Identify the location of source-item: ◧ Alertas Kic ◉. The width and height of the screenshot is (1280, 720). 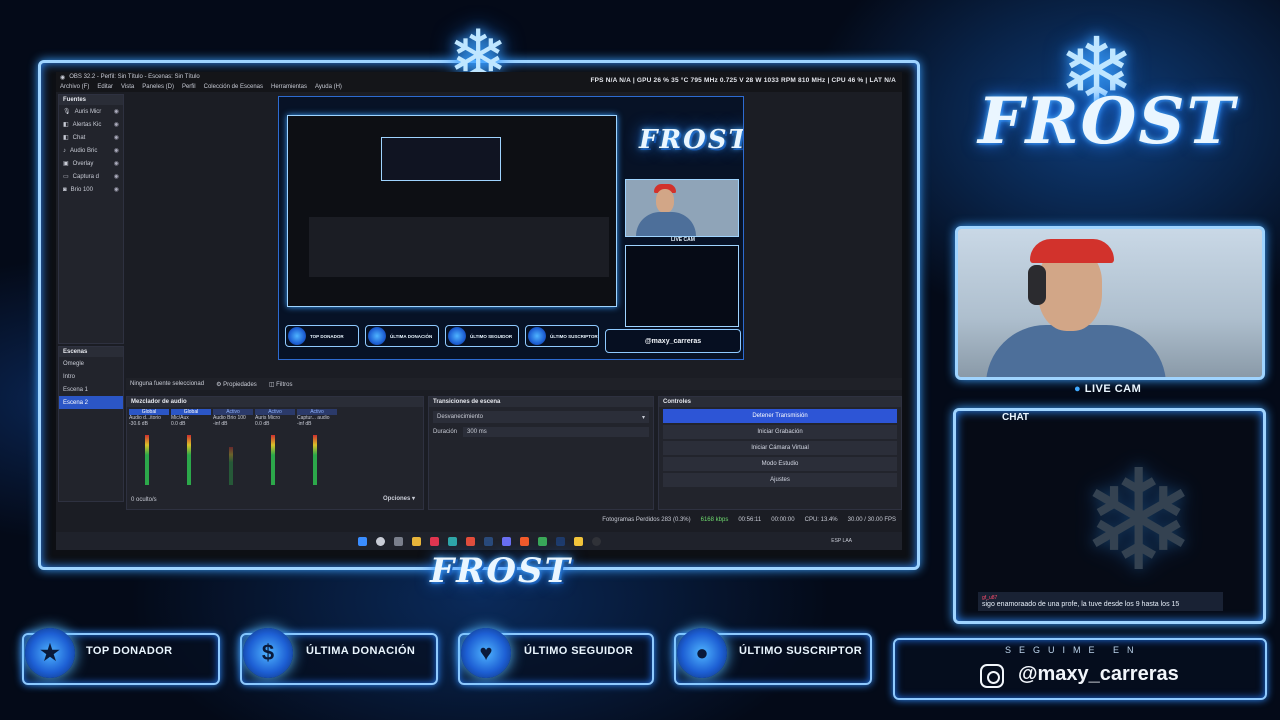
(91, 124).